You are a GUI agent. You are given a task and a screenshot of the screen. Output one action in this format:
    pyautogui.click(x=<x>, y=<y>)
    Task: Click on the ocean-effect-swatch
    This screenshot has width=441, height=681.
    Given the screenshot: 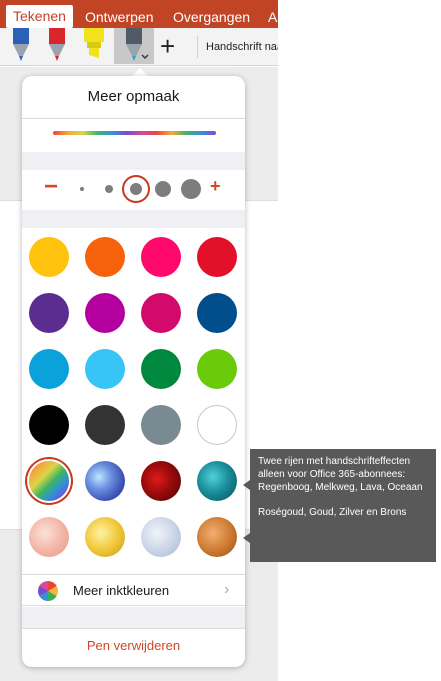 What is the action you would take?
    pyautogui.click(x=217, y=481)
    